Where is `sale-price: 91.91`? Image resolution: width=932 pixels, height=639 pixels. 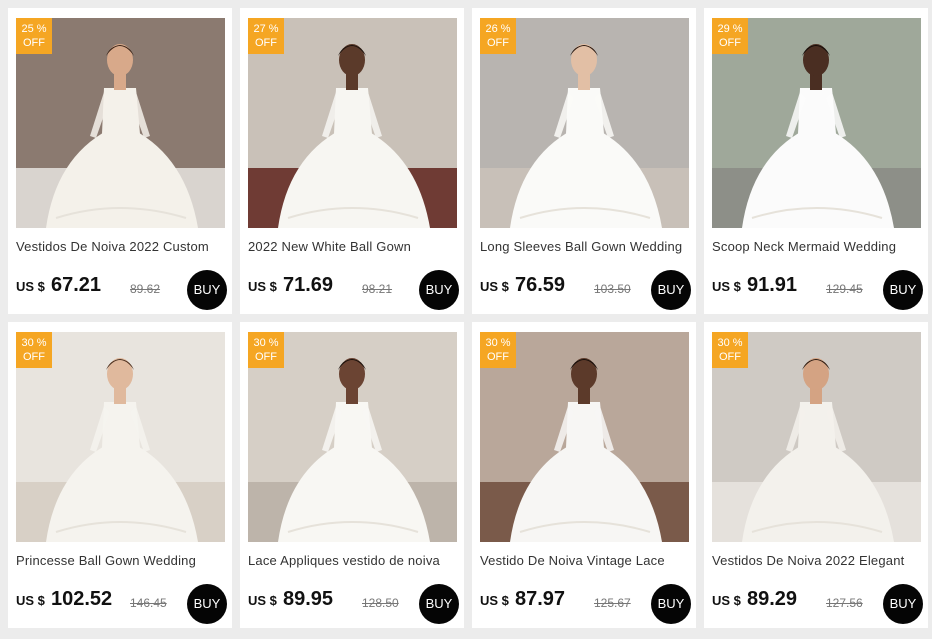 sale-price: 91.91 is located at coordinates (772, 285).